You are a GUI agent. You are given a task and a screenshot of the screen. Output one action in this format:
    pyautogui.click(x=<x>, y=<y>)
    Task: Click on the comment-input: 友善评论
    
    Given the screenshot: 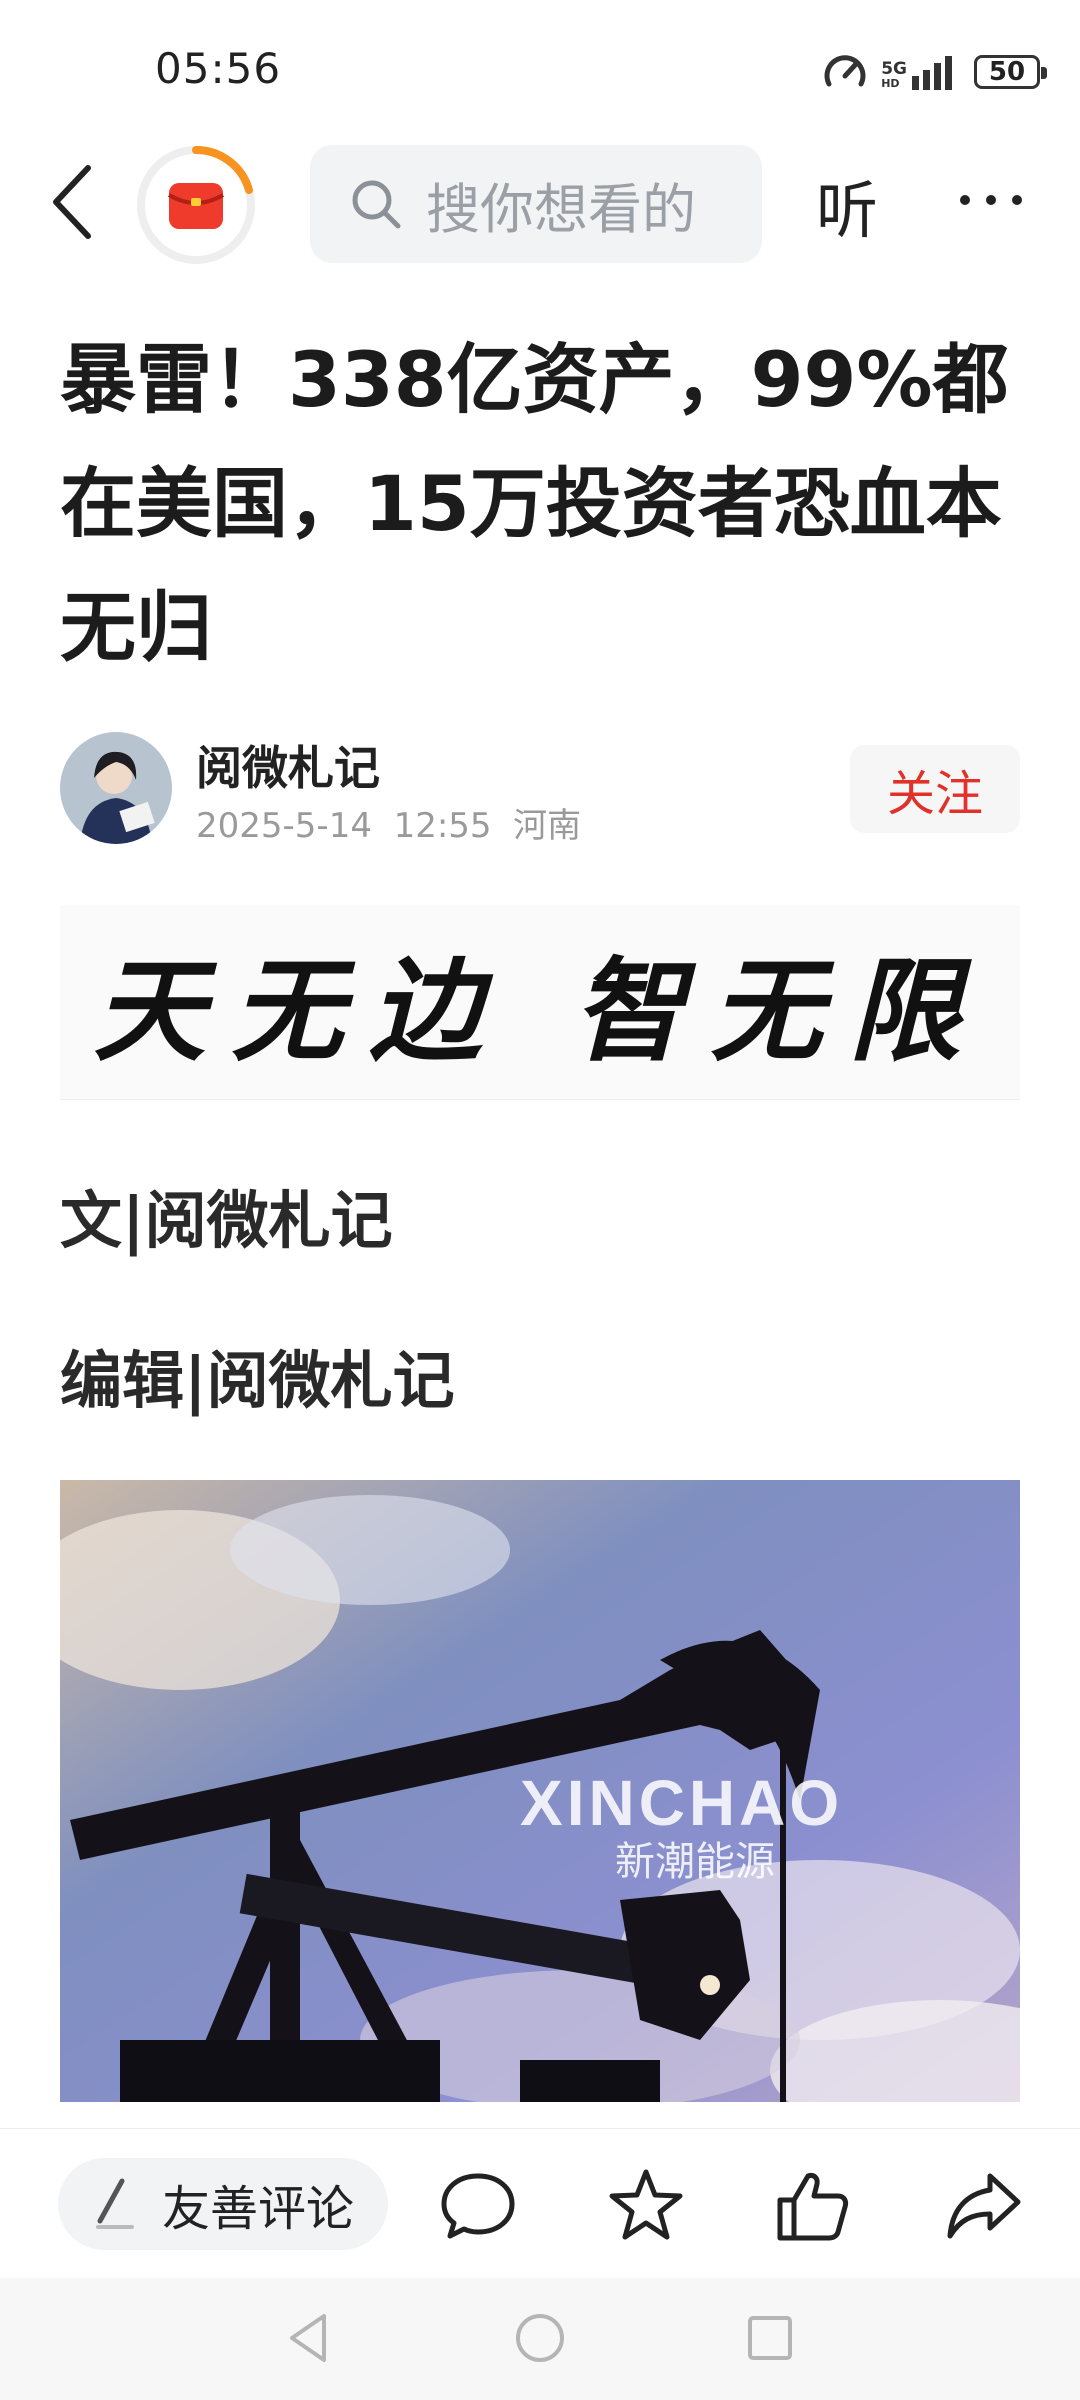 What is the action you would take?
    pyautogui.click(x=223, y=2204)
    